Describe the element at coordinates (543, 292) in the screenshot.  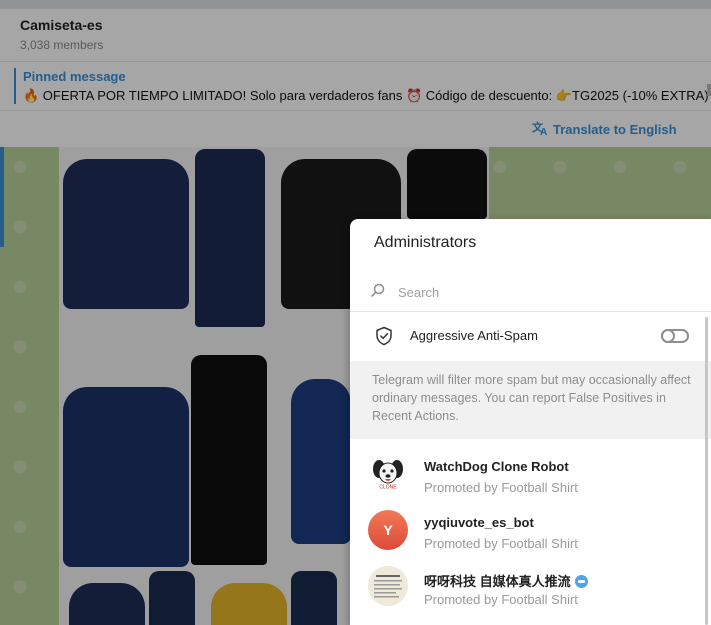
I see `search-input` at that location.